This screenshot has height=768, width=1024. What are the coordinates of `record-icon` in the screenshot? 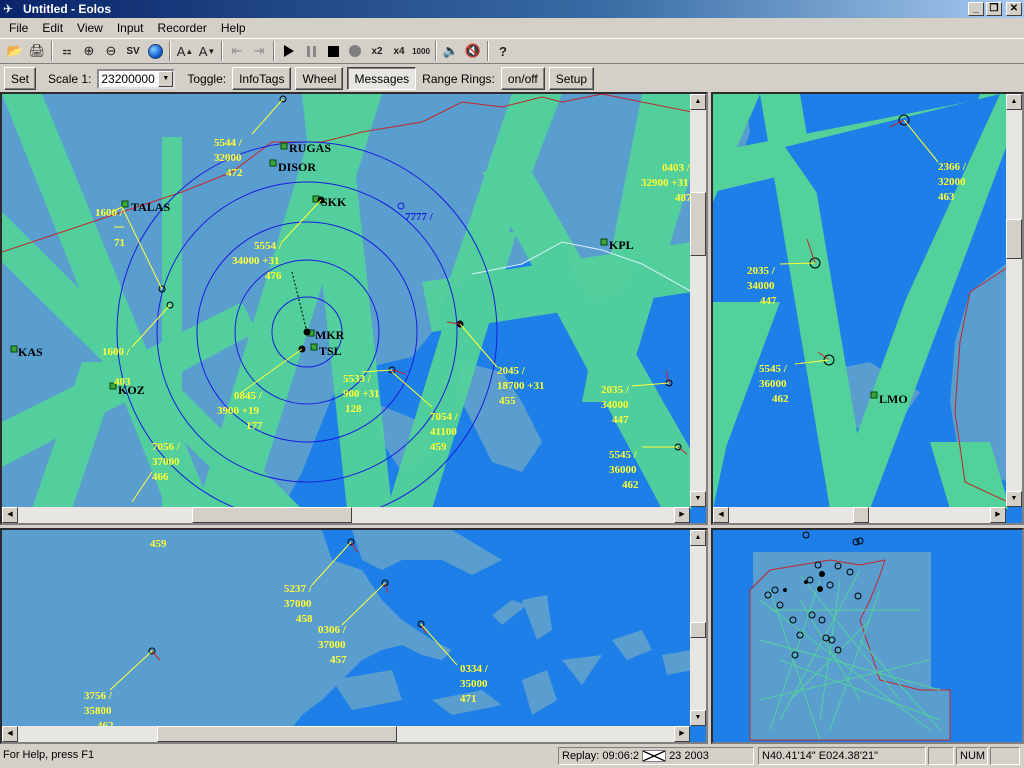 It's located at (355, 51).